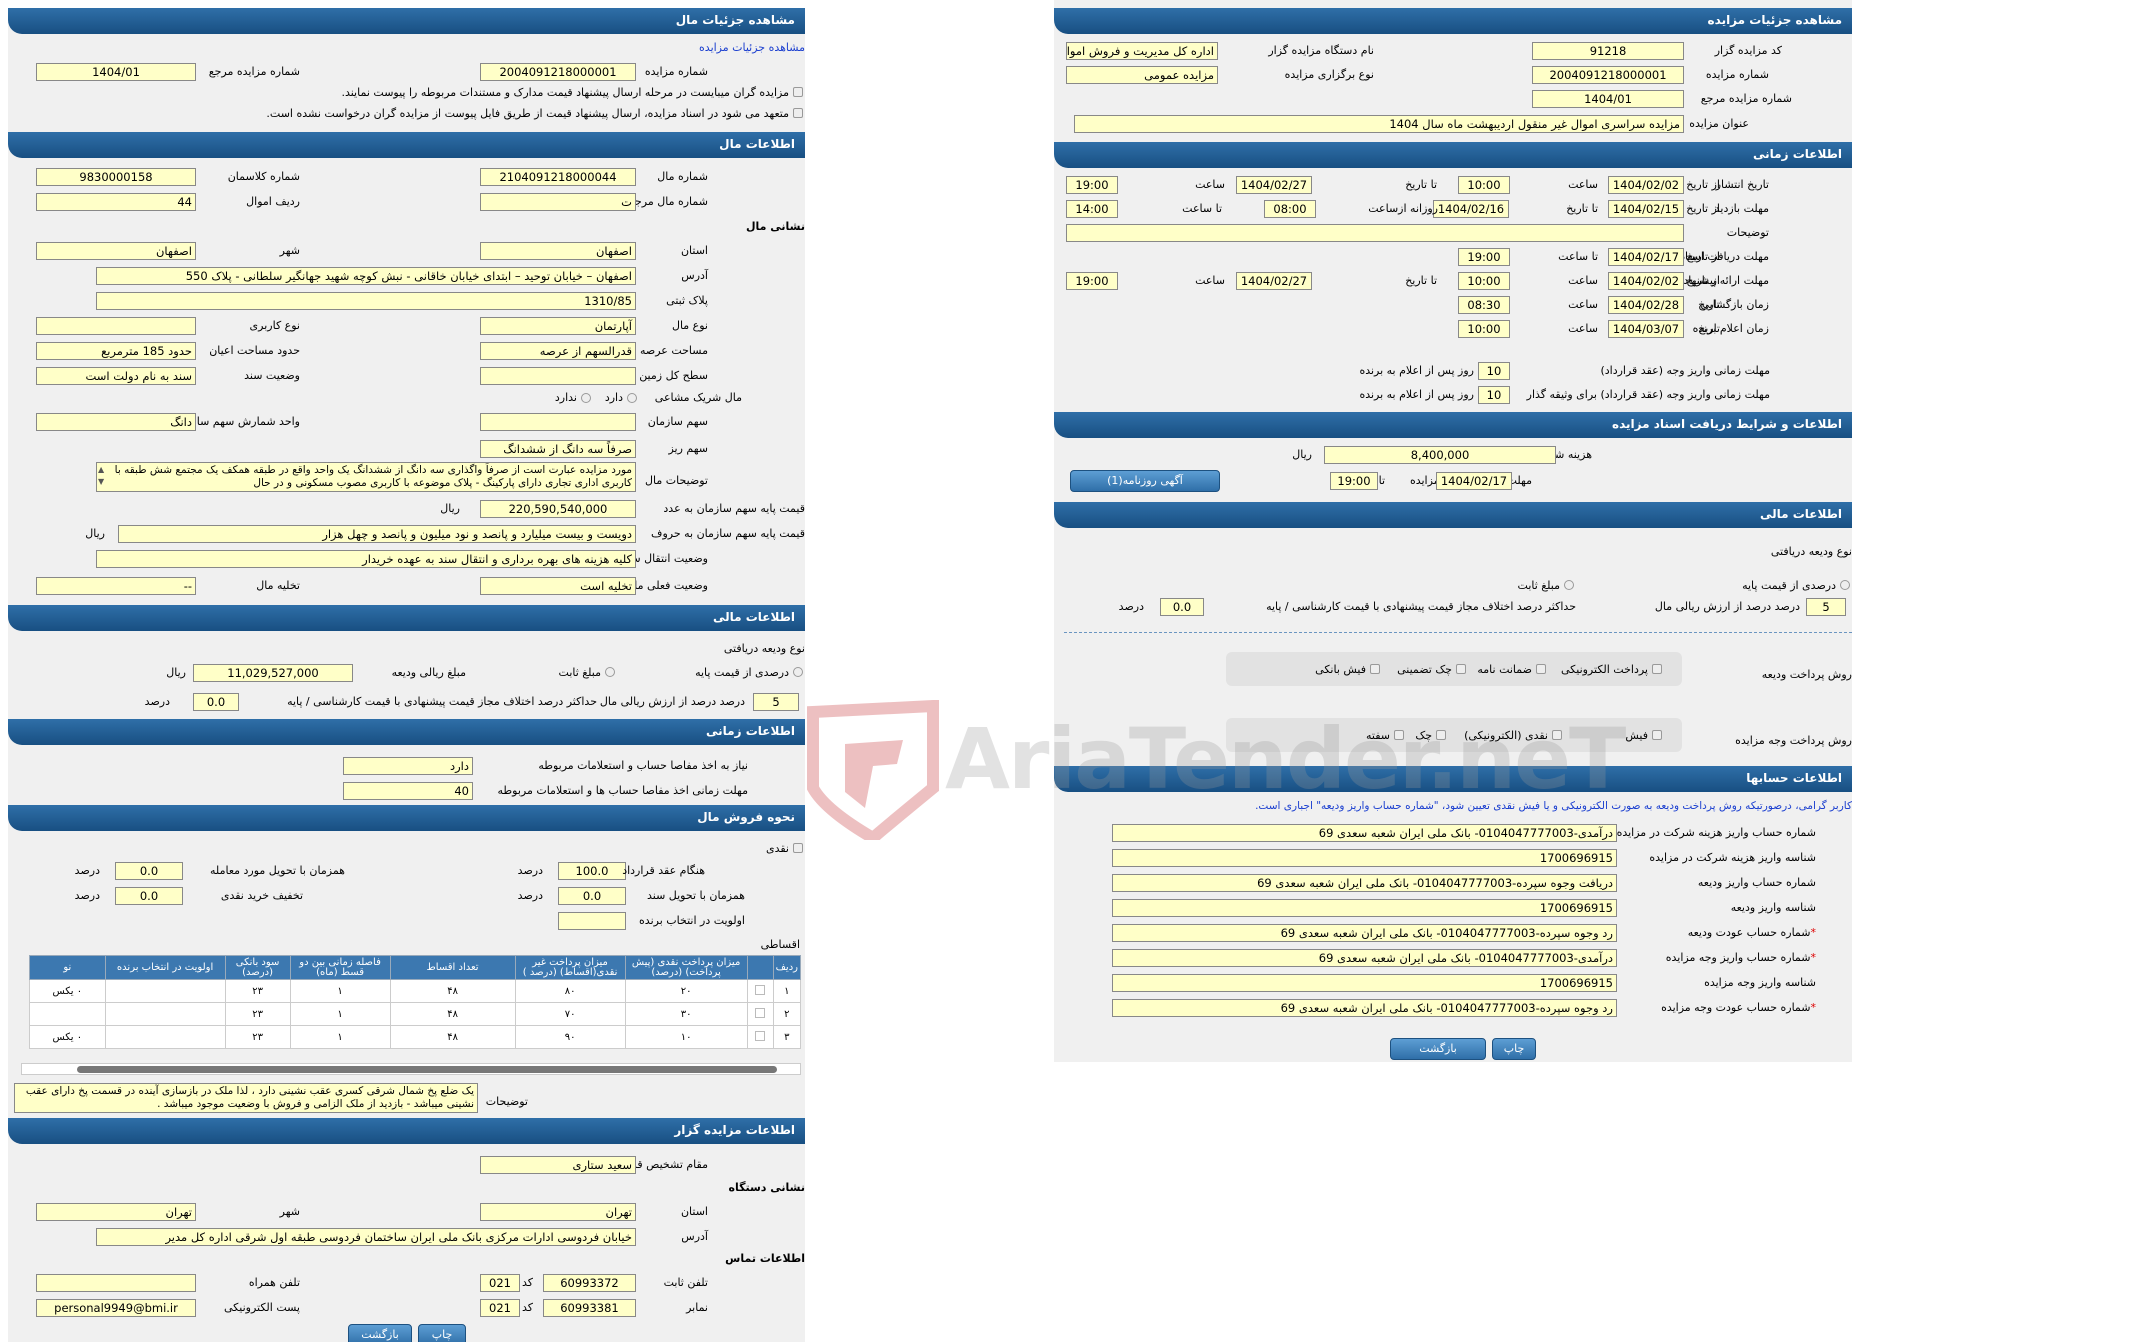 The height and width of the screenshot is (1342, 2150). What do you see at coordinates (586, 398) in the screenshot?
I see `partner-hasnot-radio` at bounding box center [586, 398].